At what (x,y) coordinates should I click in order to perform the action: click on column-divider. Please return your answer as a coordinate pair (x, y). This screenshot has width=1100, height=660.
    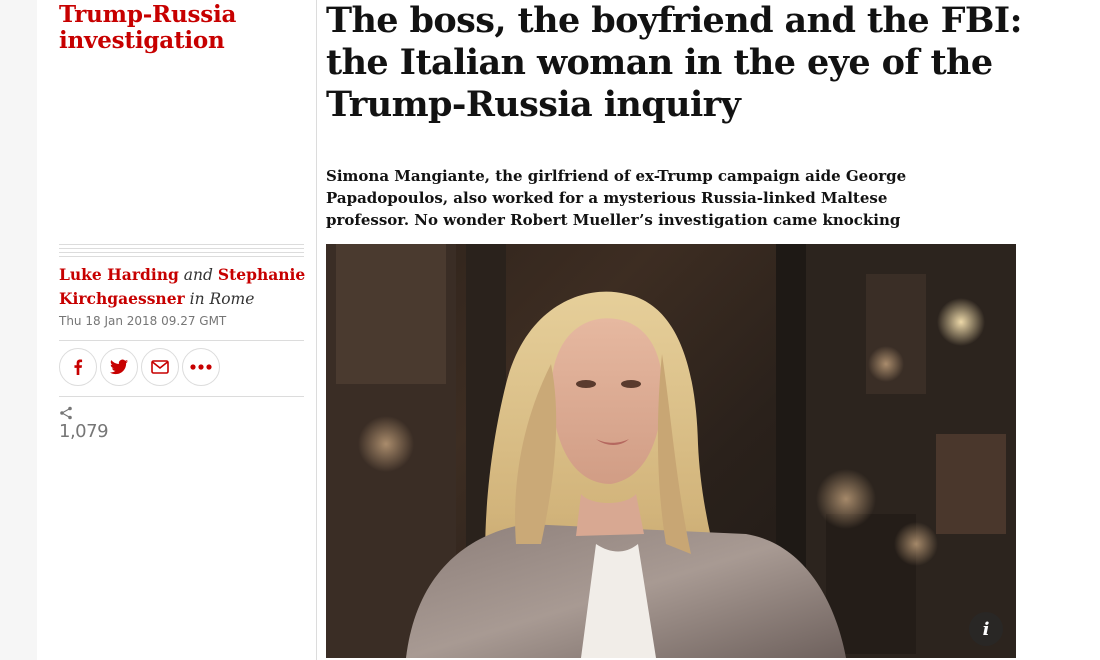
    Looking at the image, I should click on (316, 330).